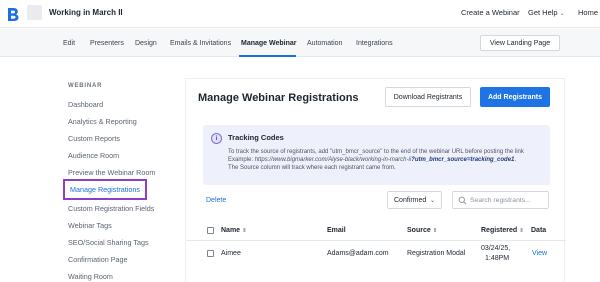 The image size is (600, 282). What do you see at coordinates (85, 104) in the screenshot?
I see `sidebar-item-dashboard: Dashboard` at bounding box center [85, 104].